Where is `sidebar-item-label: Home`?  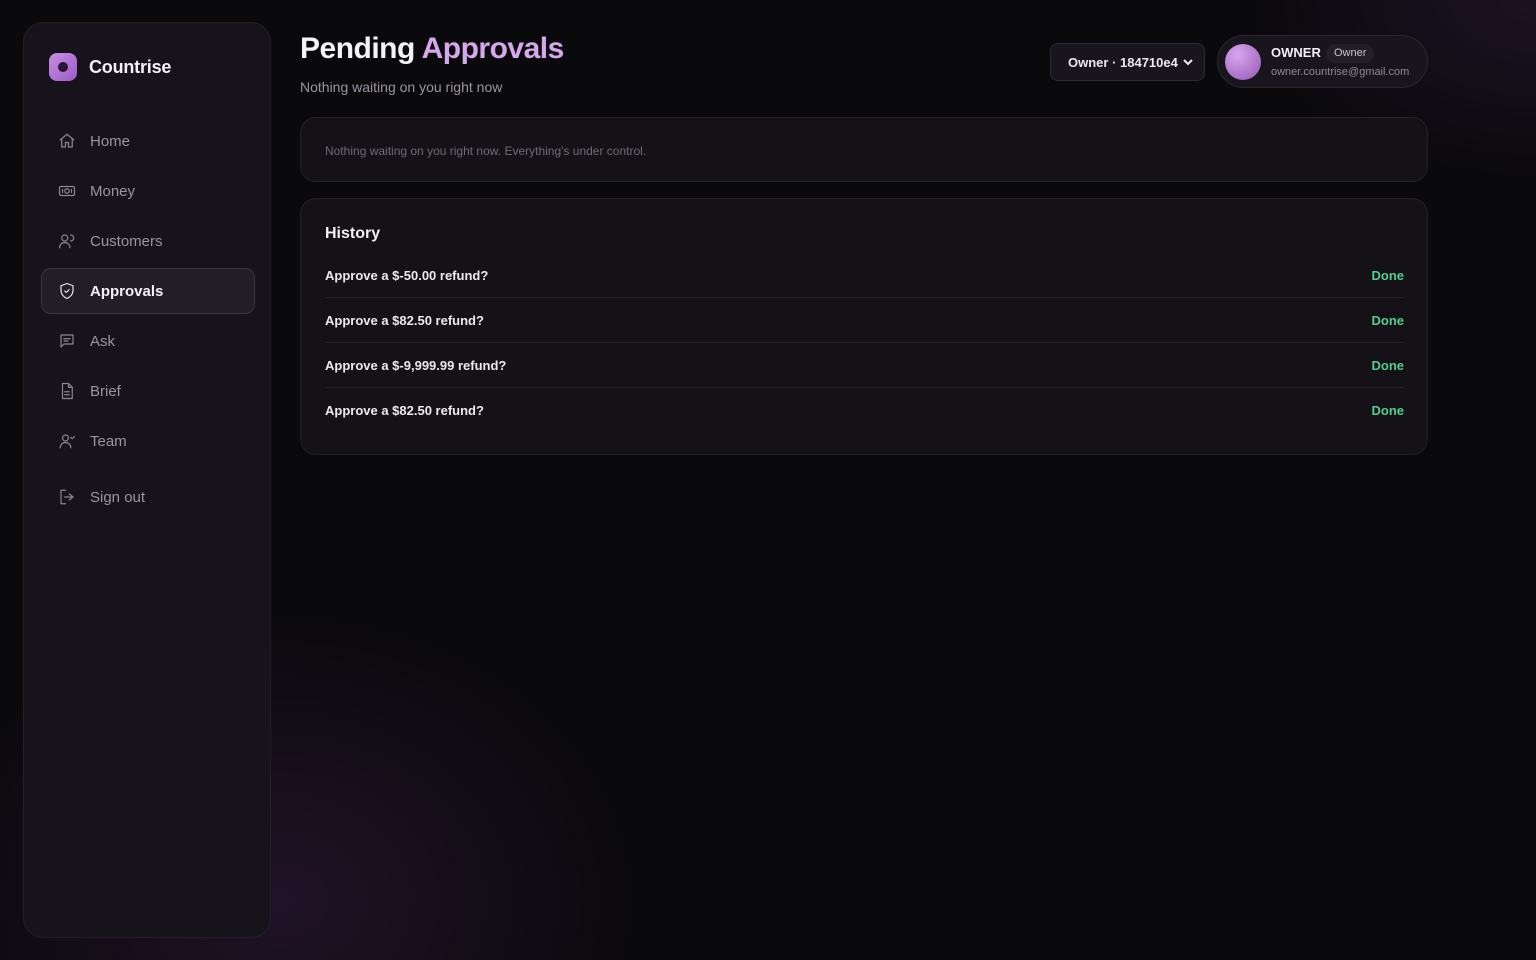
sidebar-item-label: Home is located at coordinates (110, 141).